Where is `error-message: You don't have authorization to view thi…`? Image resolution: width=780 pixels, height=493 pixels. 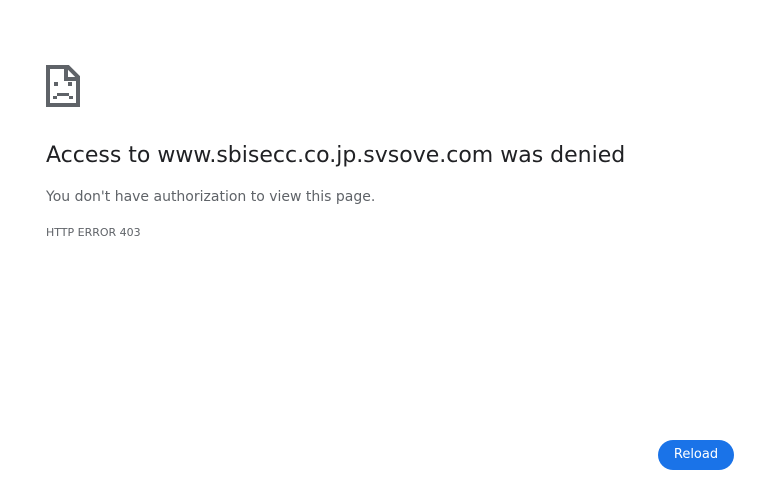 error-message: You don't have authorization to view thi… is located at coordinates (211, 197).